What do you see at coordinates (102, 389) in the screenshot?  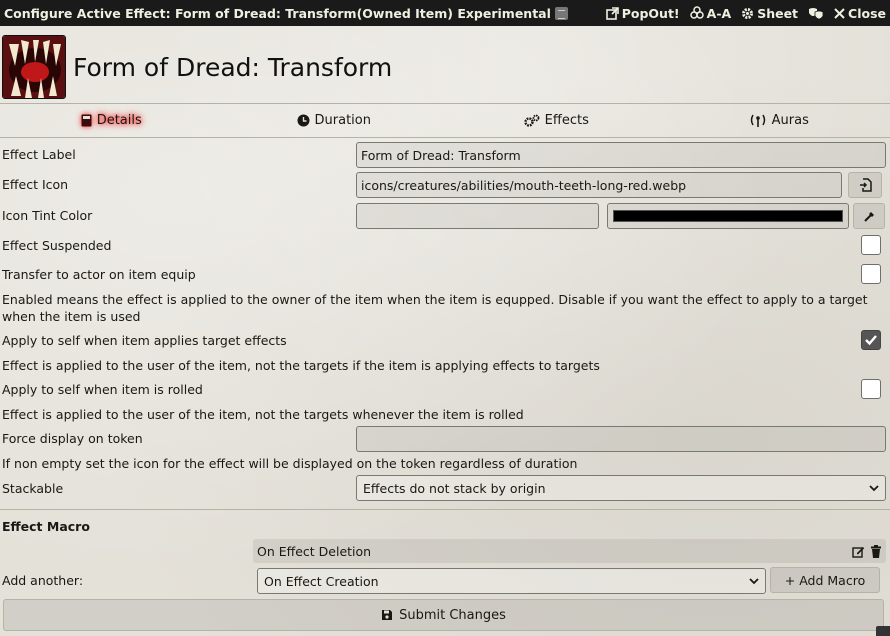 I see `self-rolled-label: Apply to self when item is rolled` at bounding box center [102, 389].